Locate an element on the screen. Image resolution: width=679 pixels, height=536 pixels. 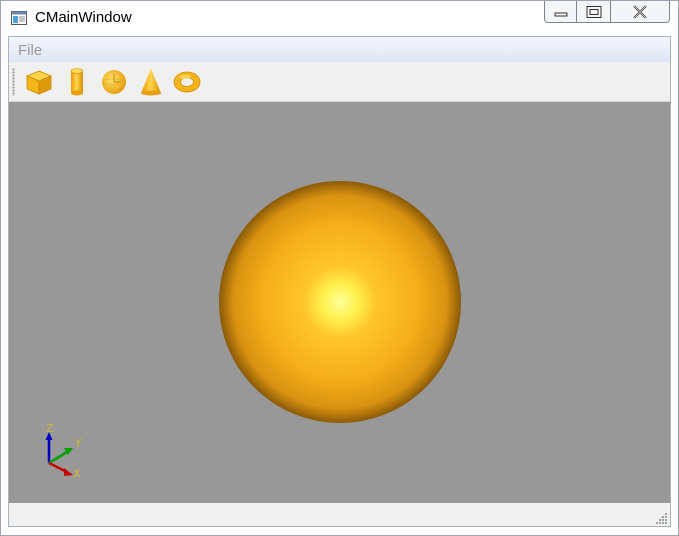
tool-cylinder-button is located at coordinates (77, 82).